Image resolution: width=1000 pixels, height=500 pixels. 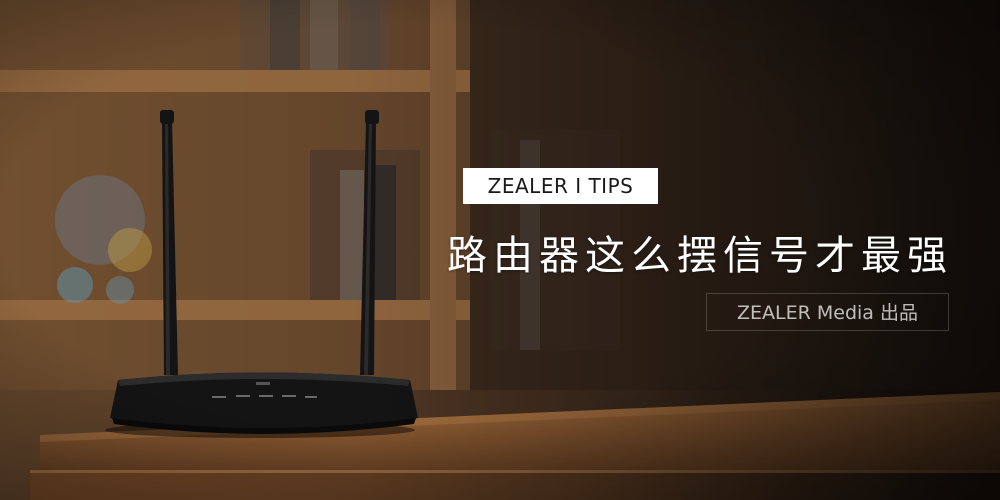 I want to click on media-credit: ZEALER Media 出品, so click(x=827, y=312).